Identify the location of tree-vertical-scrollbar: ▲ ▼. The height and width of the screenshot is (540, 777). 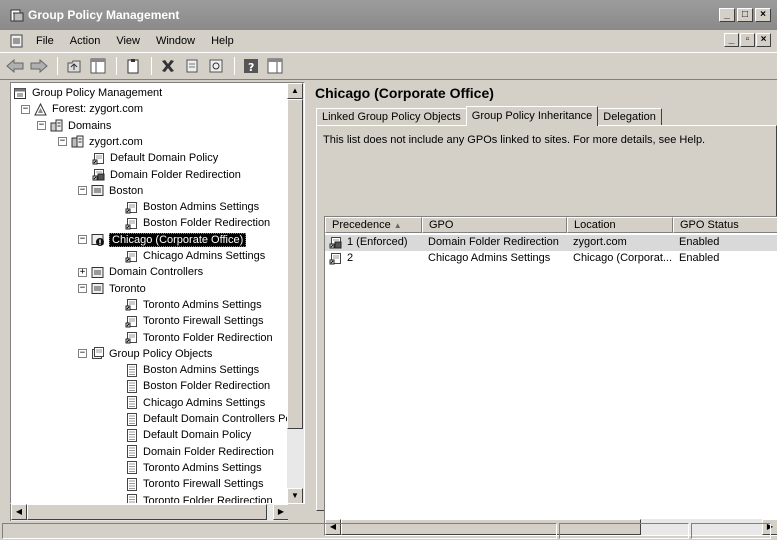
(295, 293).